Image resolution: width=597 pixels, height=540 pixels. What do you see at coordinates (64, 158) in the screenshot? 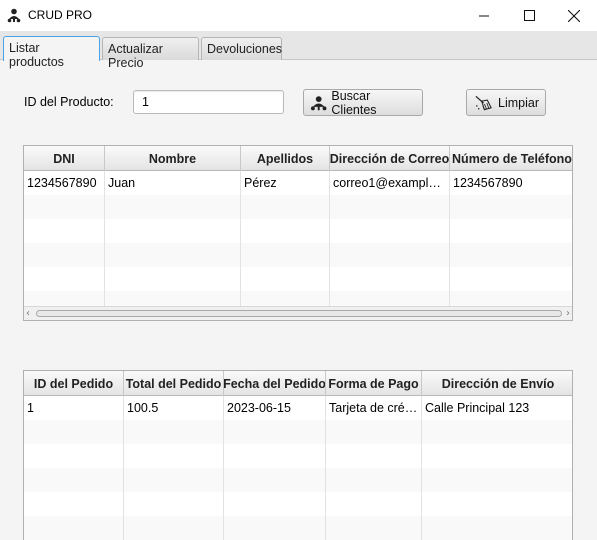
I see `column-header-dni: DNI` at bounding box center [64, 158].